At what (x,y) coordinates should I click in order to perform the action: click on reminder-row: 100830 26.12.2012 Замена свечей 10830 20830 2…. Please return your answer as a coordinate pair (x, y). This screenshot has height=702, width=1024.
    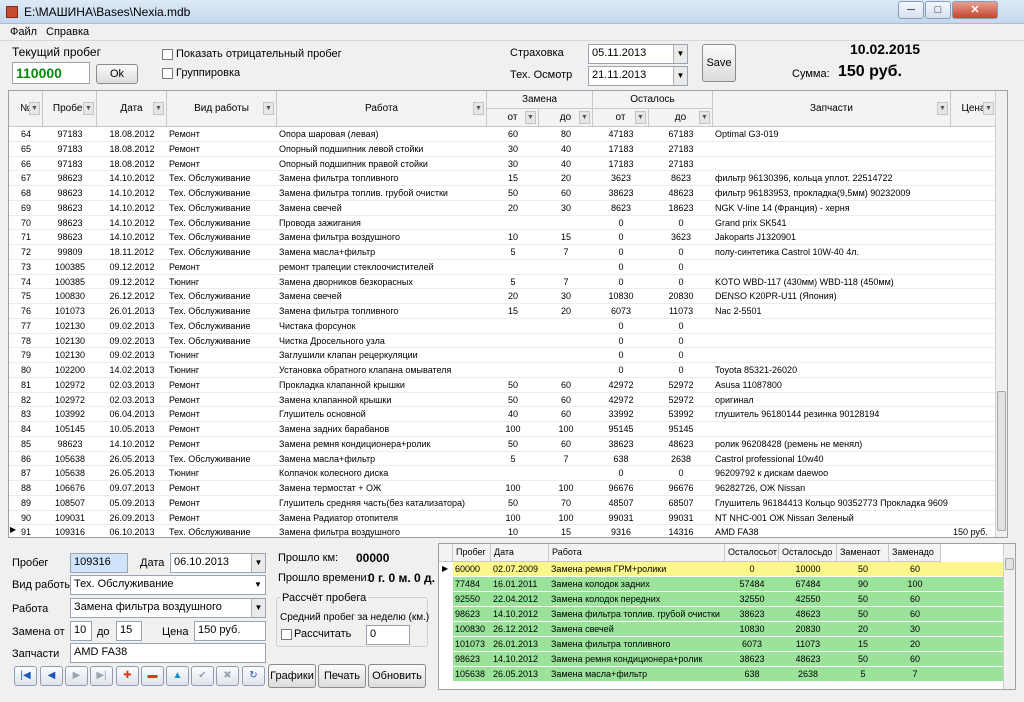
    Looking at the image, I should click on (729, 629).